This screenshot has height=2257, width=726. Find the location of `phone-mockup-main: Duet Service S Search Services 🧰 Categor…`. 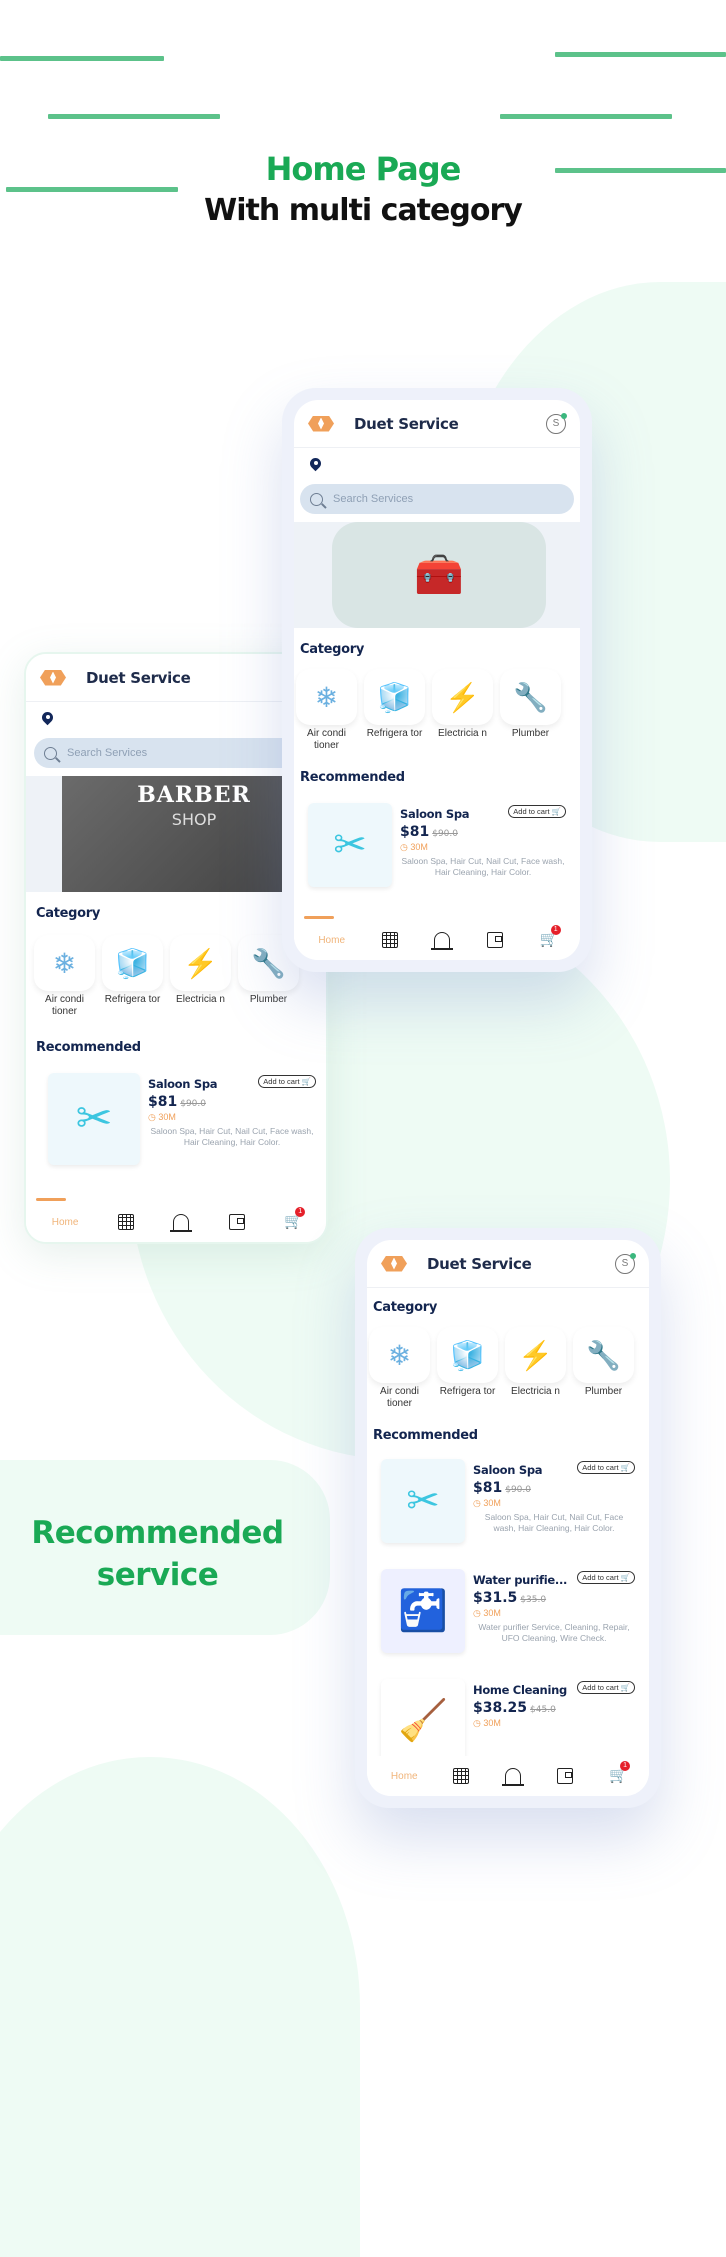

phone-mockup-main: Duet Service S Search Services 🧰 Categor… is located at coordinates (437, 680).